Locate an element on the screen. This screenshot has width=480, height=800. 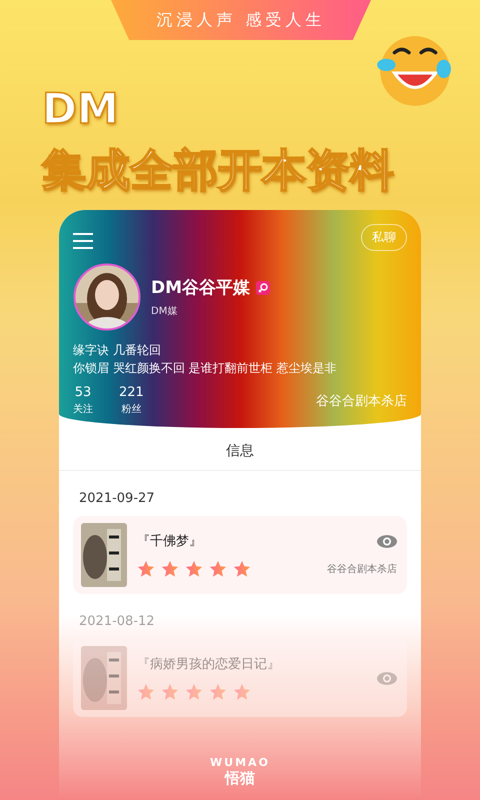
logo-wordmark: WUMAO is located at coordinates (240, 762).